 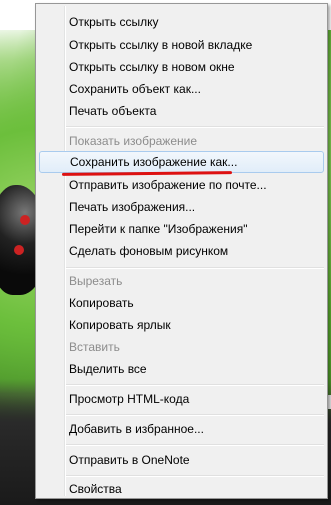 What do you see at coordinates (181, 303) in the screenshot?
I see `menu-item-copy: Копировать` at bounding box center [181, 303].